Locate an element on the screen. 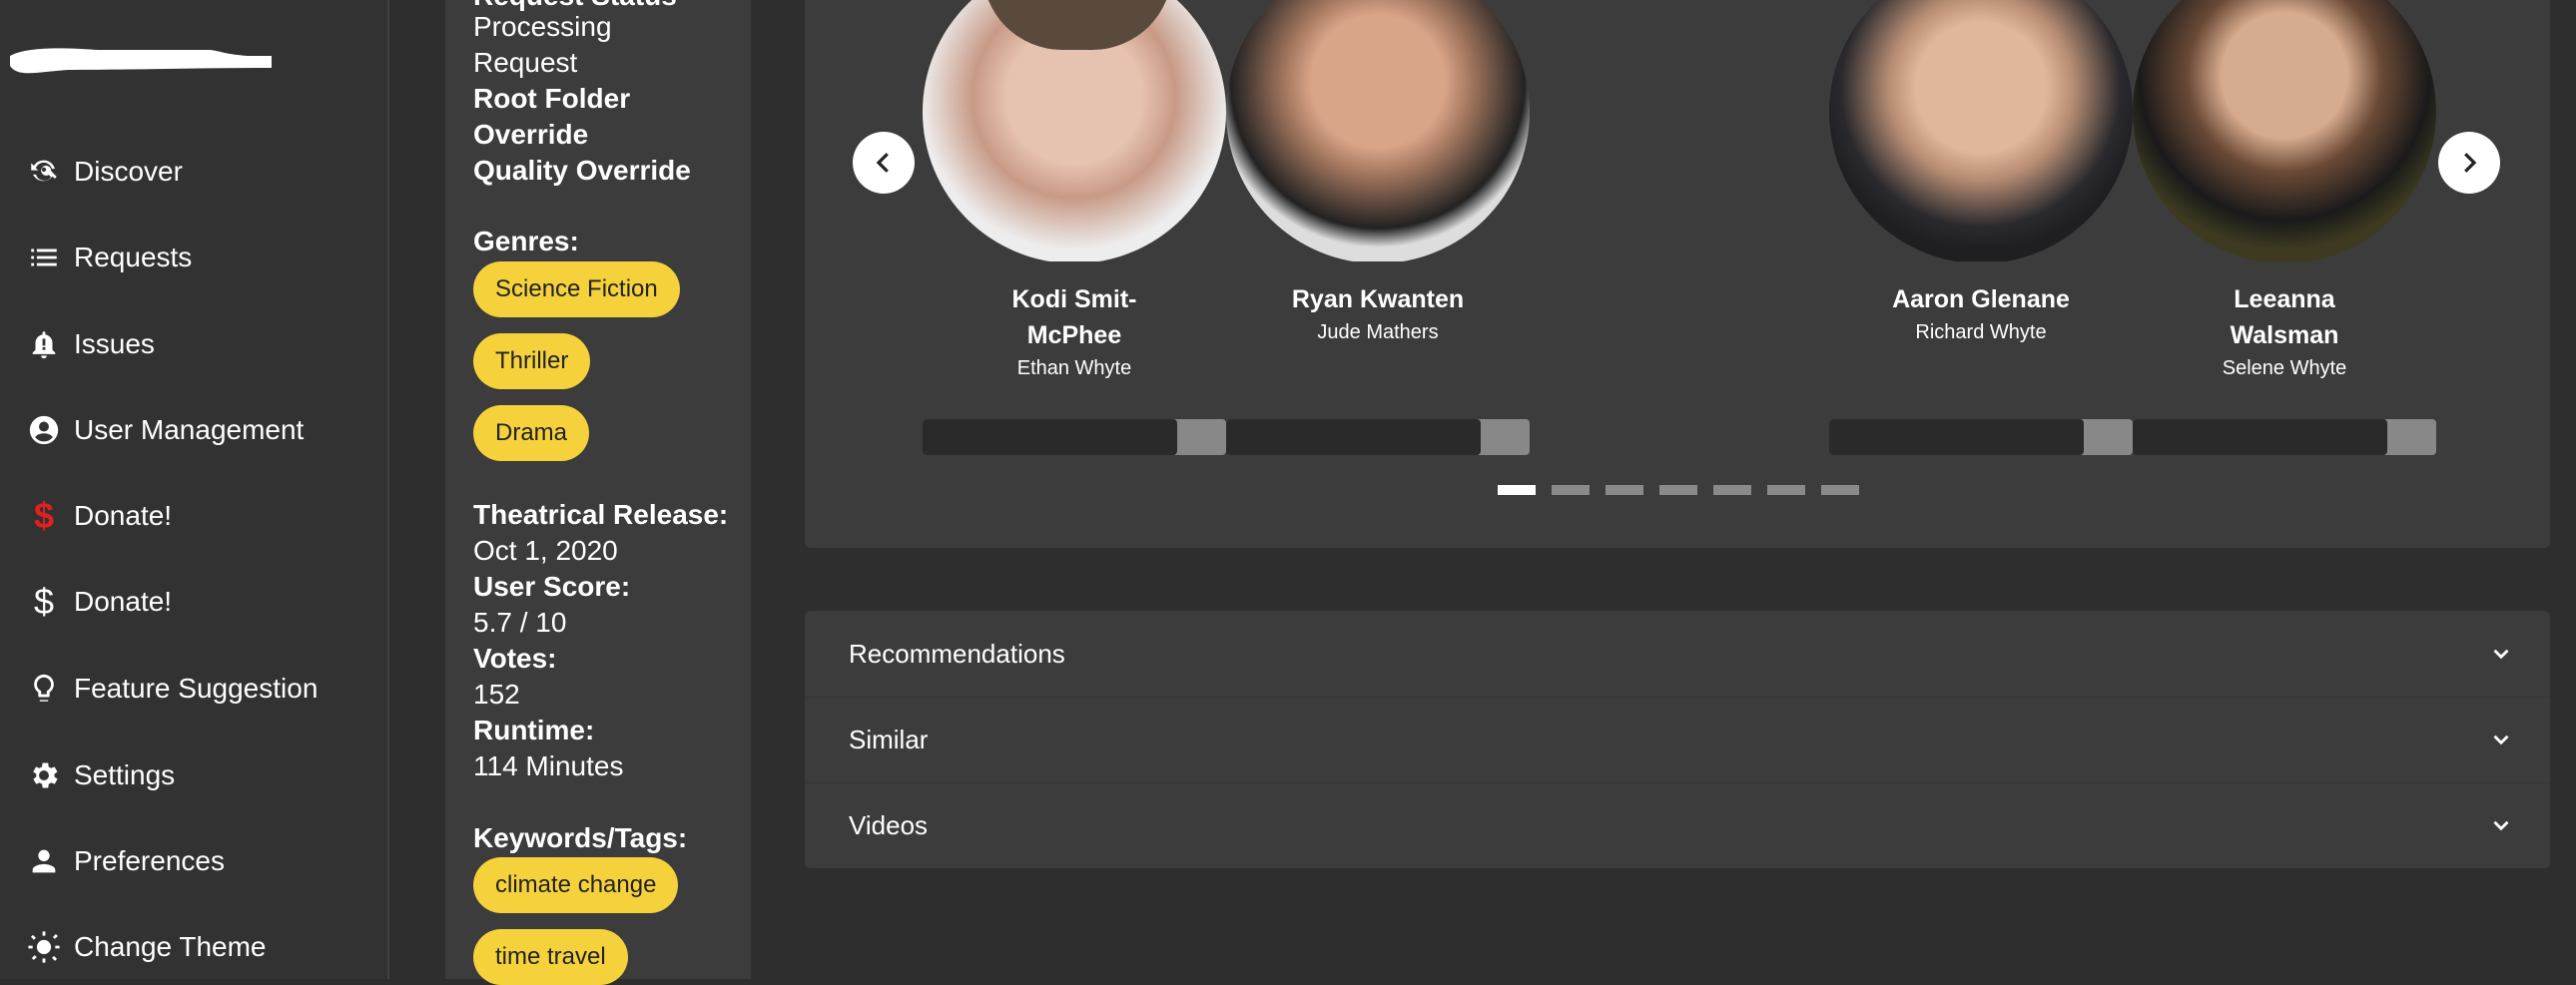 The height and width of the screenshot is (985, 2576). votes-value: 152 is located at coordinates (496, 694).